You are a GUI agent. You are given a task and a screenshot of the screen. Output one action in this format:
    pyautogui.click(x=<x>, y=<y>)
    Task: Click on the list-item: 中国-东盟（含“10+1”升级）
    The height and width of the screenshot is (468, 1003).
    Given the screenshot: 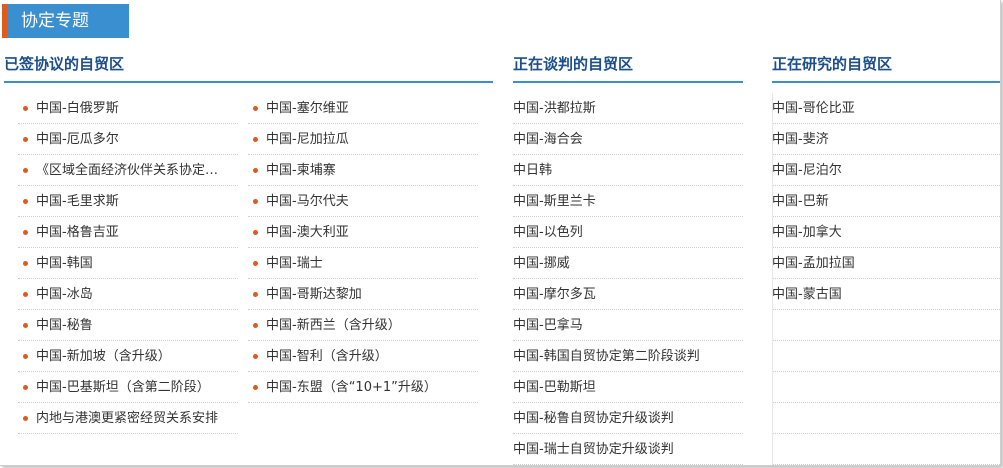 What is the action you would take?
    pyautogui.click(x=363, y=387)
    